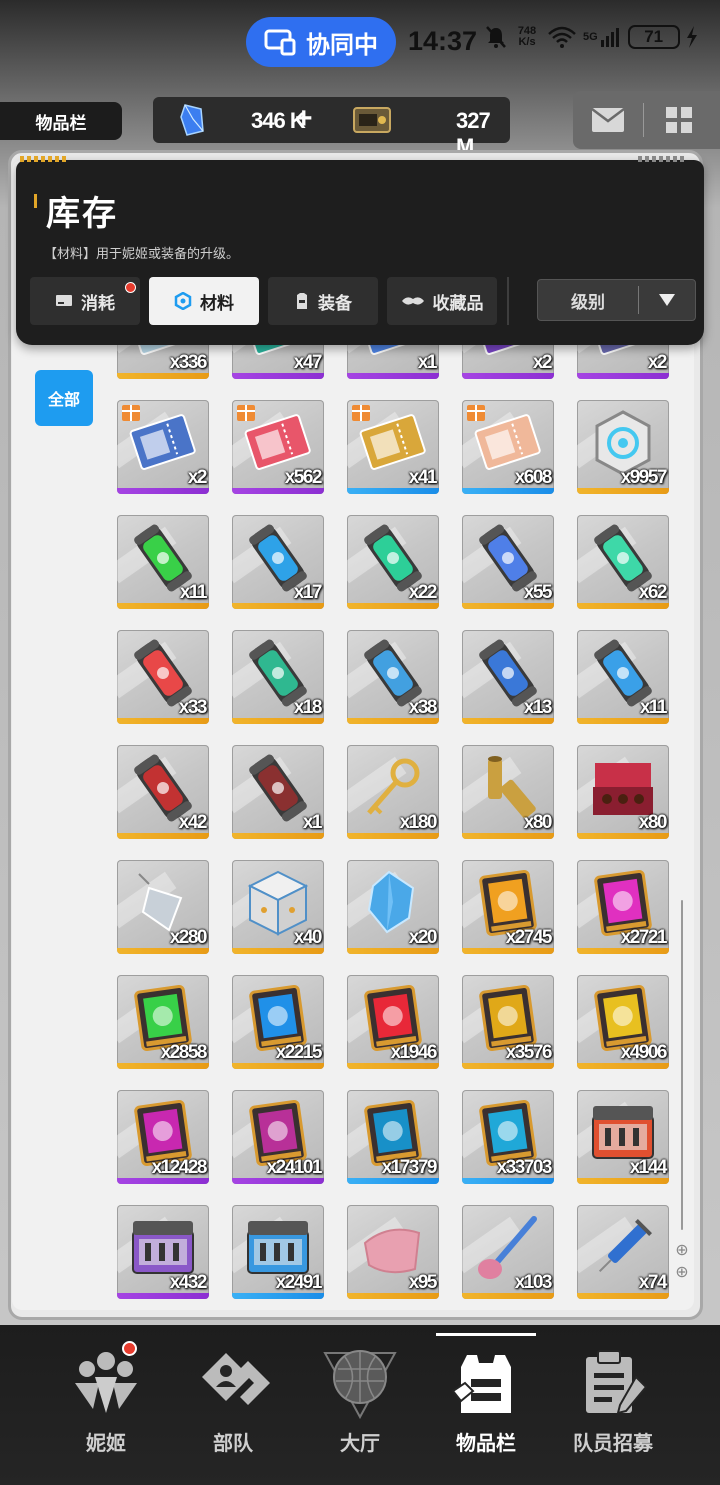 The height and width of the screenshot is (1485, 720). What do you see at coordinates (278, 1022) in the screenshot?
I see `inventory-item: x2215` at bounding box center [278, 1022].